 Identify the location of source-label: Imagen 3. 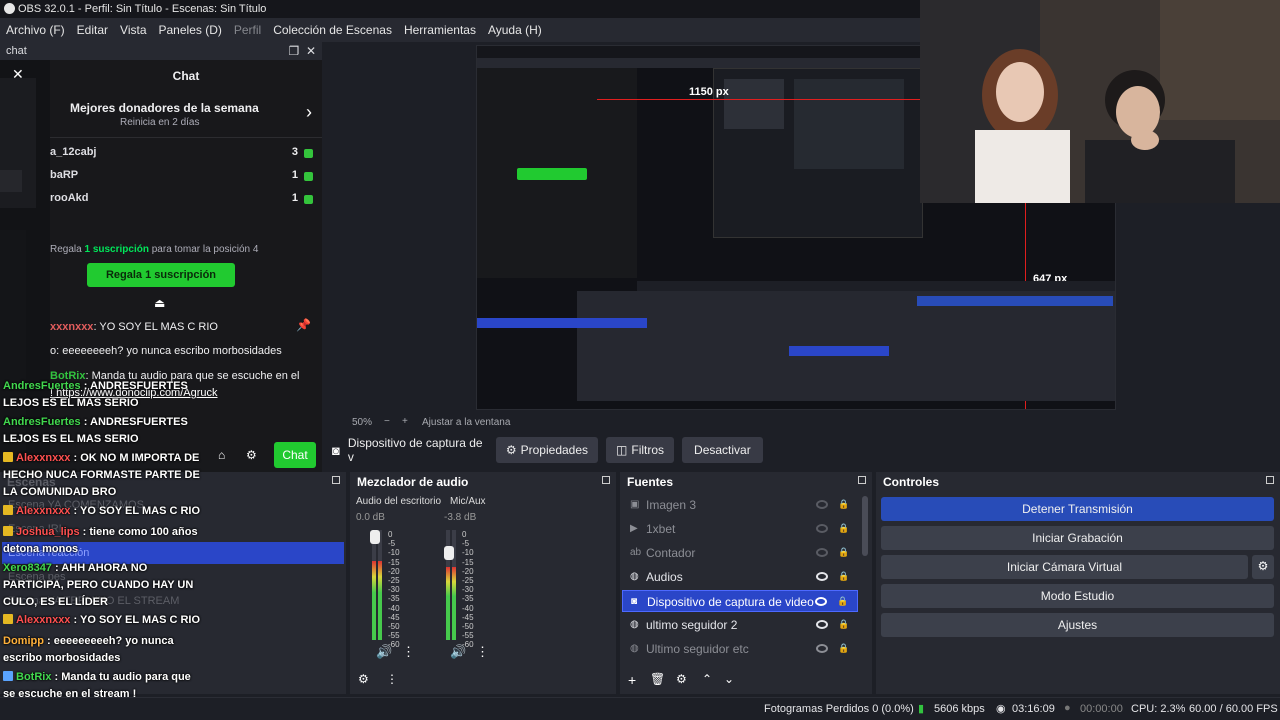
(671, 505).